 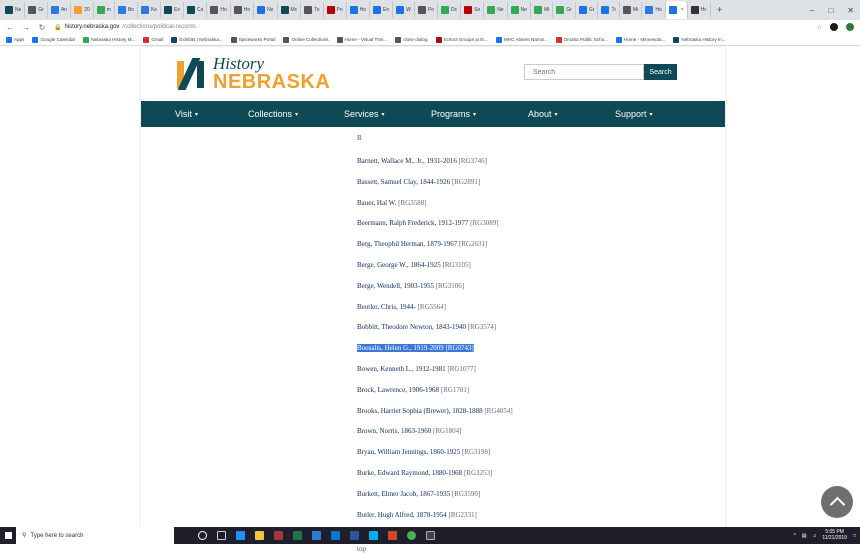 What do you see at coordinates (609, 10) in the screenshot?
I see `browser-tab: Tr` at bounding box center [609, 10].